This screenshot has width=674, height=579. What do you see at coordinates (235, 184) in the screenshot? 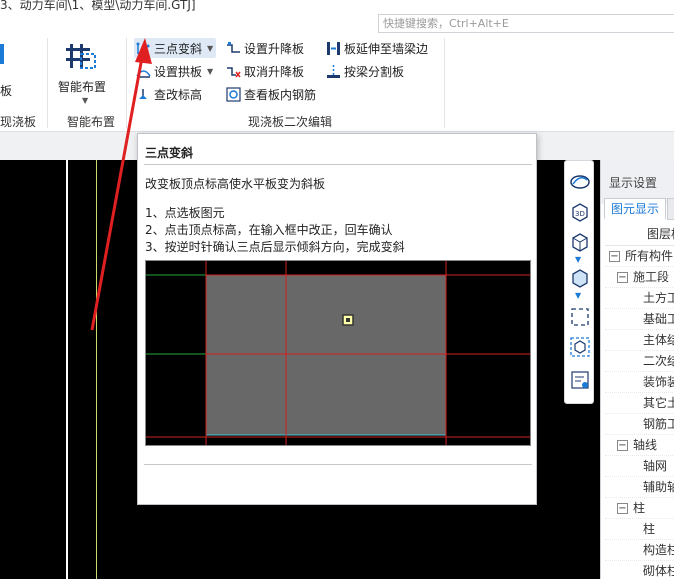
I see `tooltip-description: 改变板顶点标高使水平板变为斜板` at bounding box center [235, 184].